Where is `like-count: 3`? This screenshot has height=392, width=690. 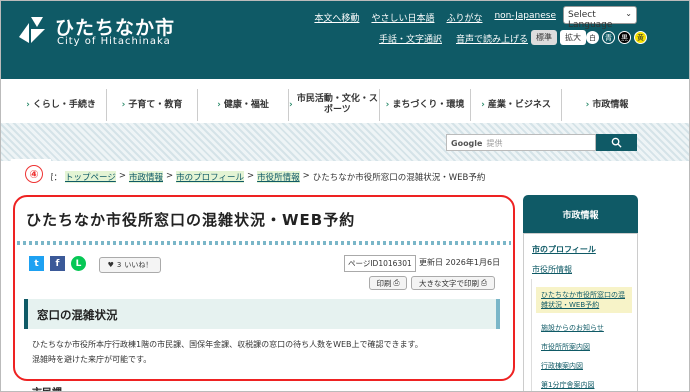
like-count: 3 is located at coordinates (119, 265).